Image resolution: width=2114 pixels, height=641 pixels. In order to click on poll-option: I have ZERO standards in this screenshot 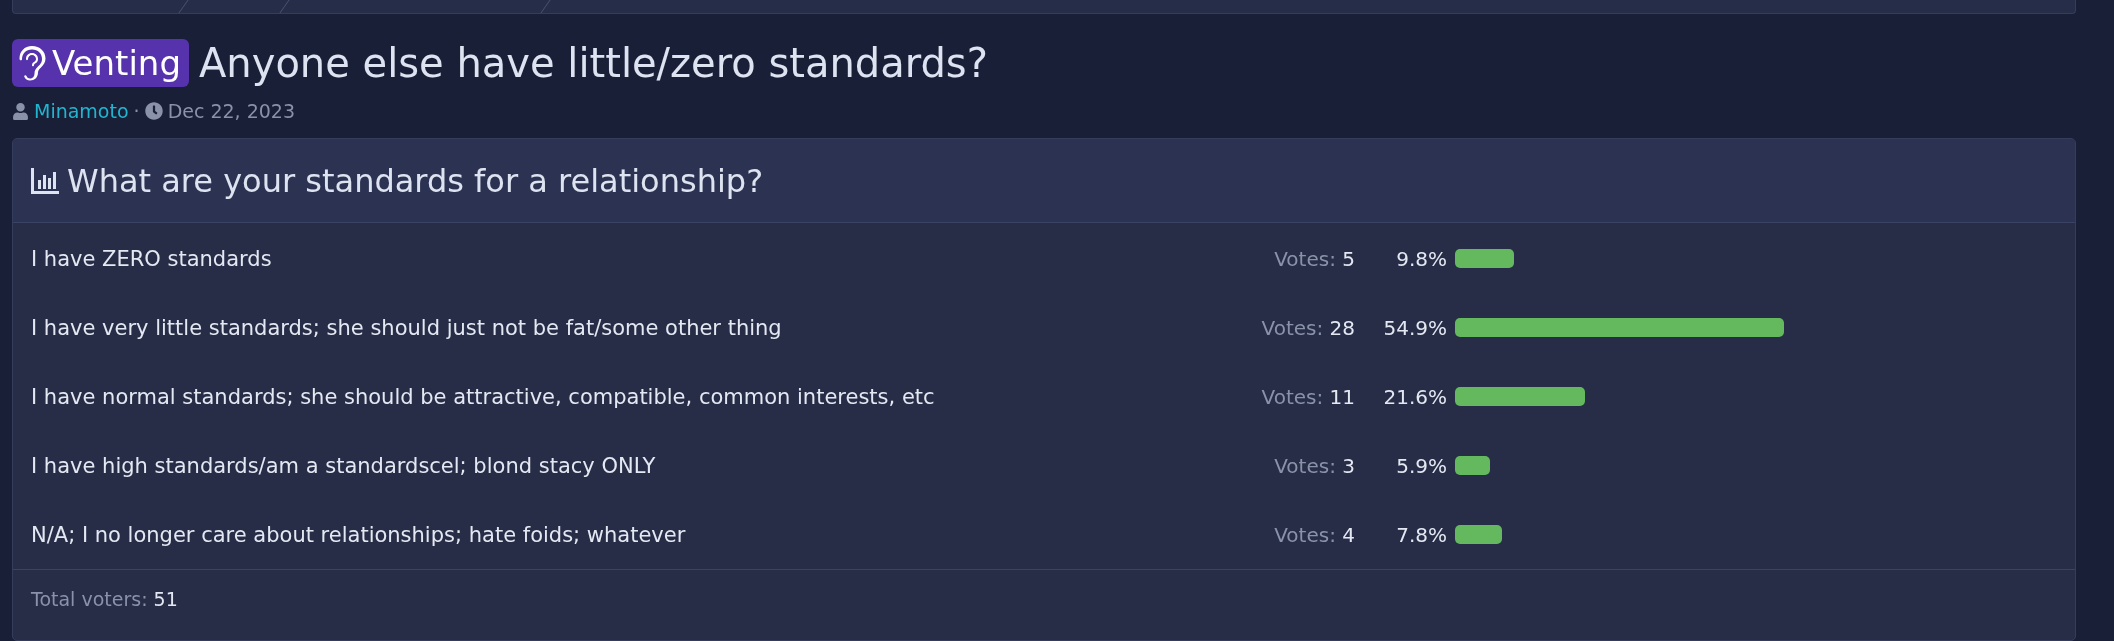, I will do `click(603, 258)`.